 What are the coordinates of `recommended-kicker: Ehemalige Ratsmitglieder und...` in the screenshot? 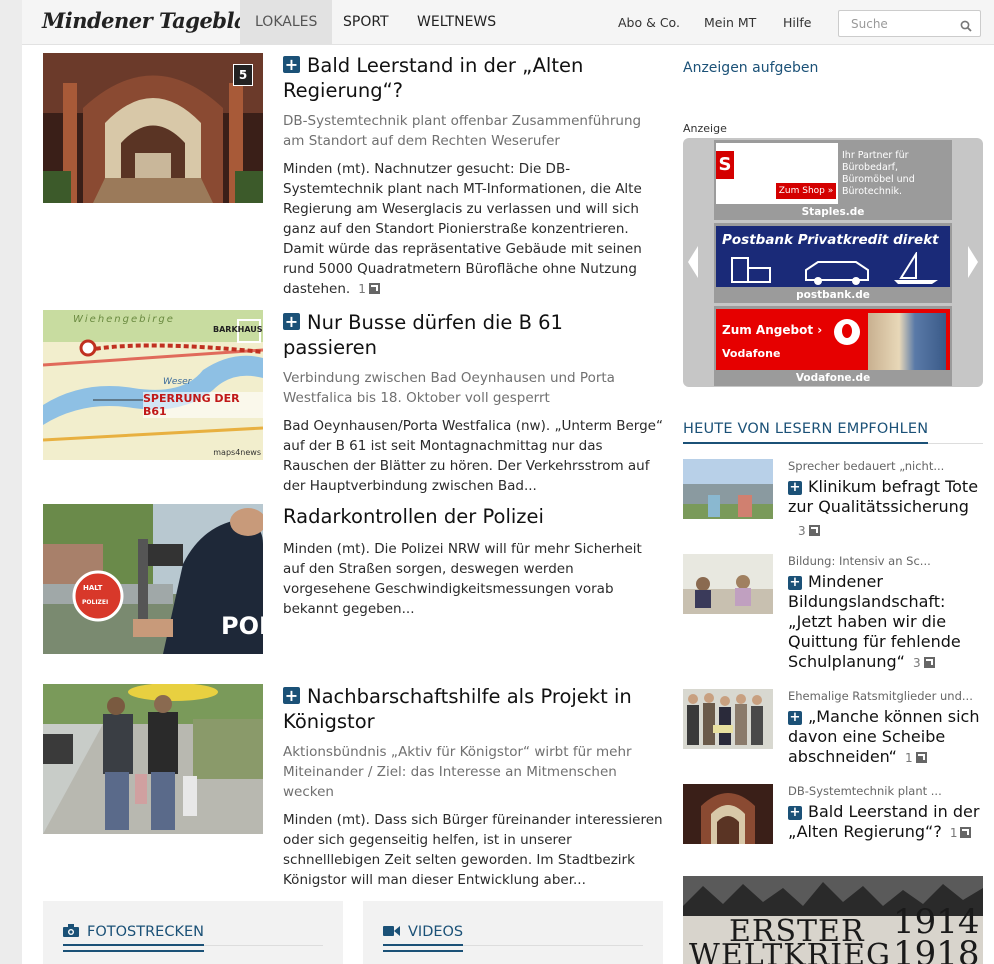 It's located at (880, 696).